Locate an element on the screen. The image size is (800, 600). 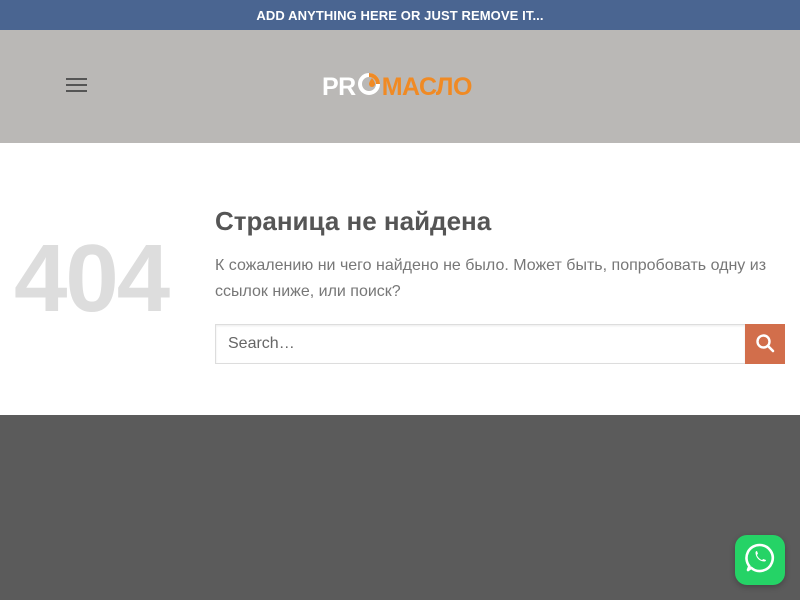
search-form is located at coordinates (500, 344).